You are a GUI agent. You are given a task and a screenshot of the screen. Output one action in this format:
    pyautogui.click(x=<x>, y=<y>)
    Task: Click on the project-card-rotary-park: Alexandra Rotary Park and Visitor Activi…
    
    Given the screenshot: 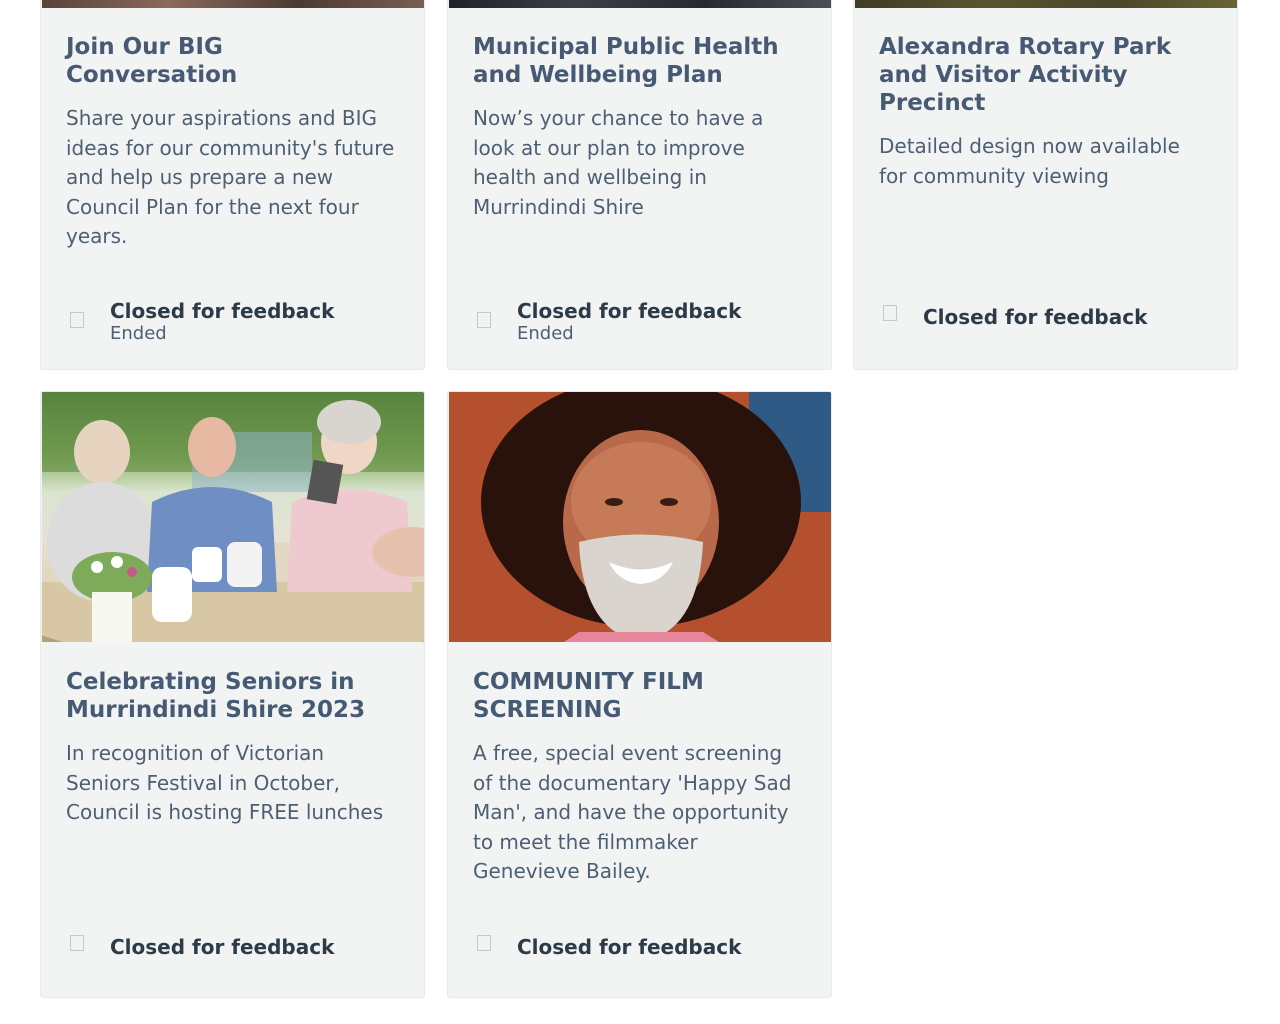 What is the action you would take?
    pyautogui.click(x=1045, y=185)
    